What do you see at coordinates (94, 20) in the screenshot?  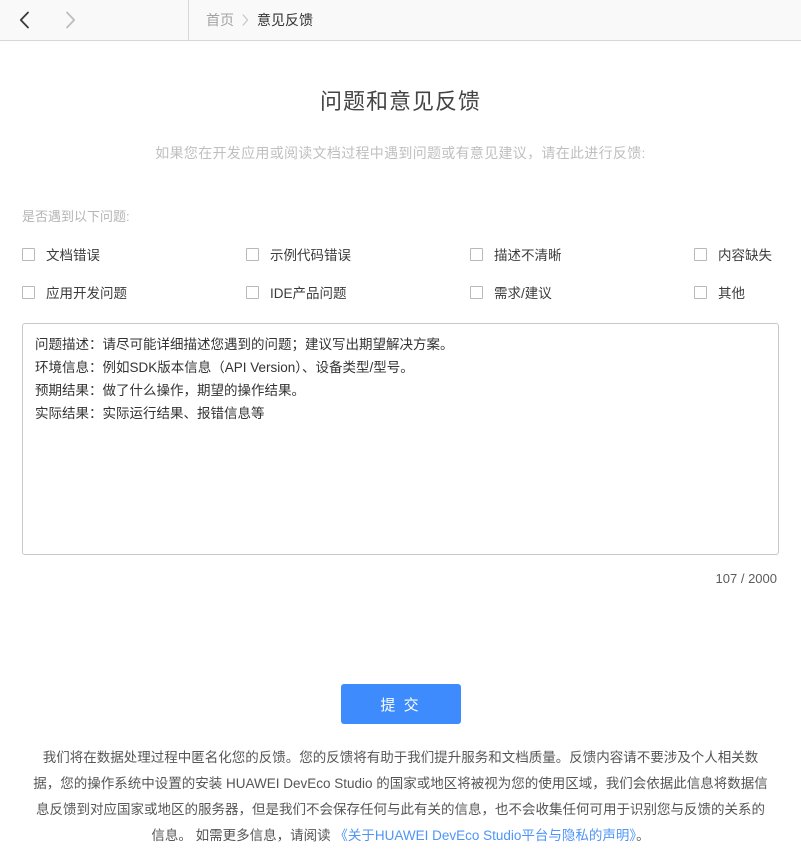 I see `navigation-buttons` at bounding box center [94, 20].